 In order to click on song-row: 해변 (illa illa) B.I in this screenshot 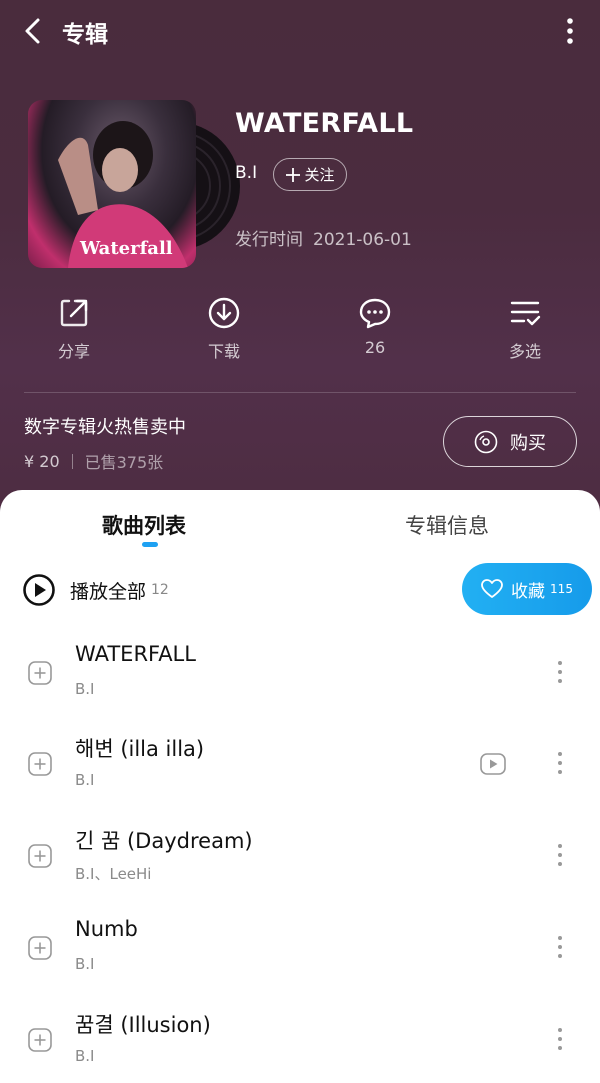, I will do `click(300, 766)`.